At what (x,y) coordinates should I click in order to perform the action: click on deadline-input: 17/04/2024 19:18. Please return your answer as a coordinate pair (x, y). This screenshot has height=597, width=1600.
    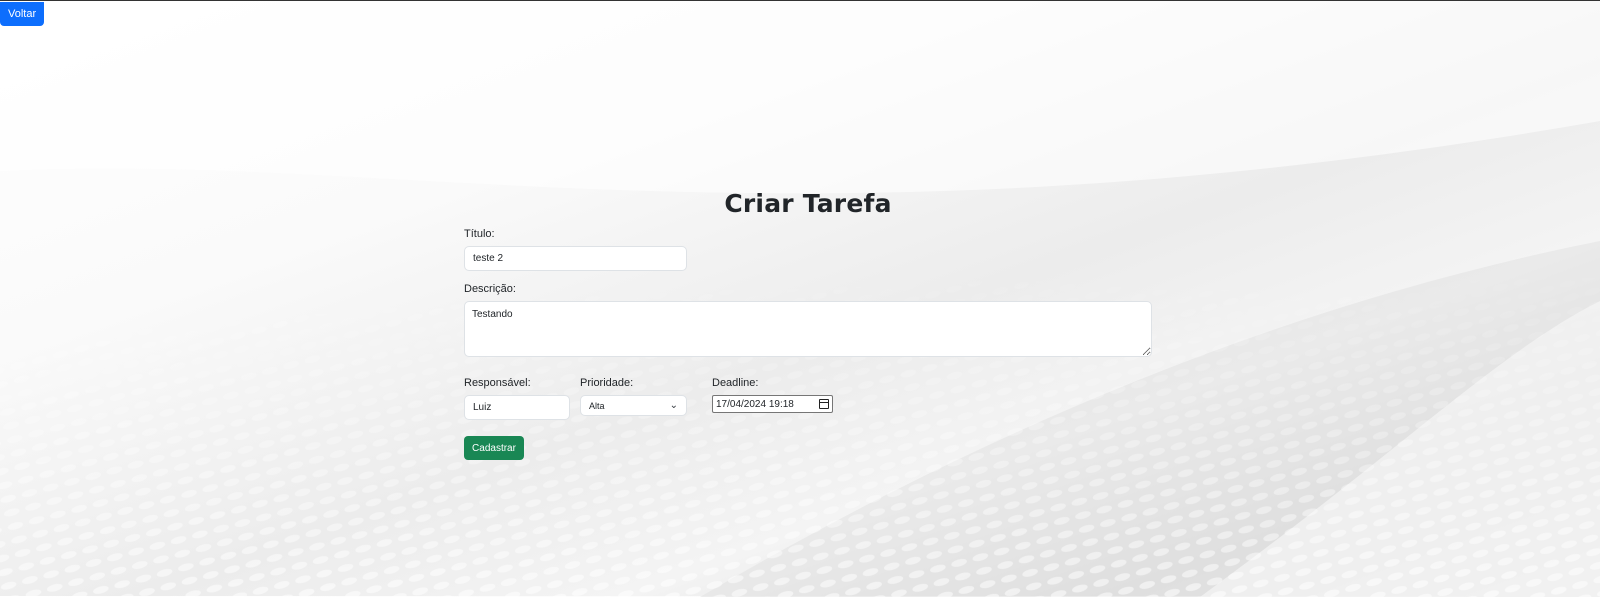
    Looking at the image, I should click on (772, 404).